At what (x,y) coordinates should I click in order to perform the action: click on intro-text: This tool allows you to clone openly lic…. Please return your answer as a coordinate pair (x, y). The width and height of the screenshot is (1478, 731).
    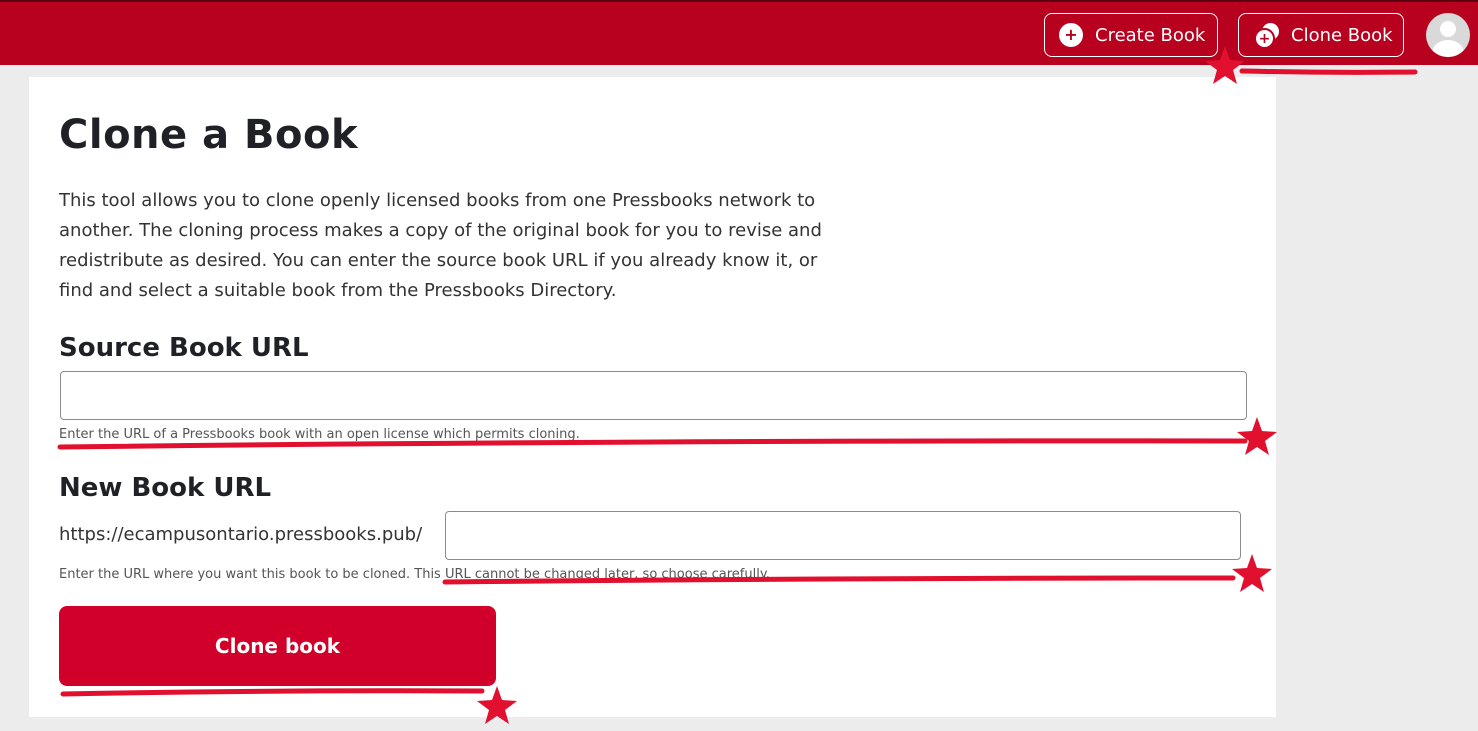
    Looking at the image, I should click on (440, 245).